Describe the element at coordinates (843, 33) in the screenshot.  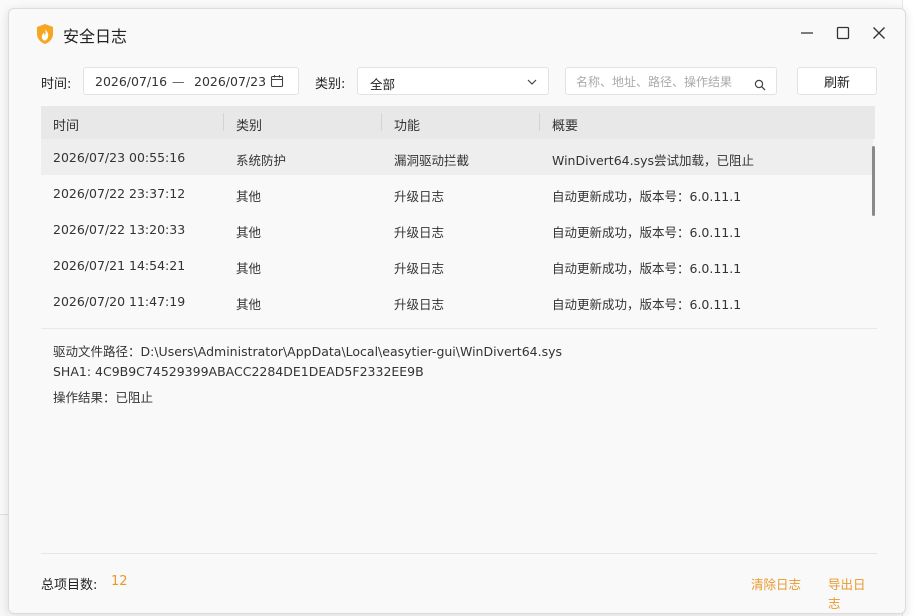
I see `maximize-icon` at that location.